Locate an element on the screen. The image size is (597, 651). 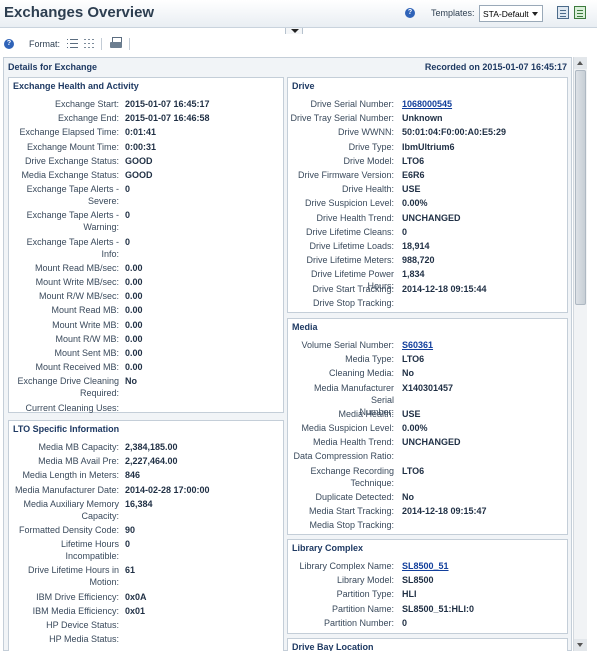
detail-label: Mount Received MB: is located at coordinates (65, 367).